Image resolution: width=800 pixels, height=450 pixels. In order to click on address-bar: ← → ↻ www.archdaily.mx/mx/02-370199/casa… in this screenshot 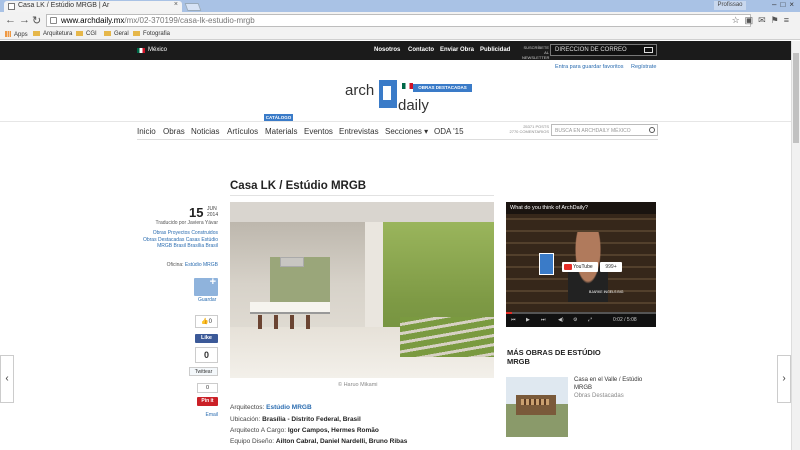, I will do `click(400, 20)`.